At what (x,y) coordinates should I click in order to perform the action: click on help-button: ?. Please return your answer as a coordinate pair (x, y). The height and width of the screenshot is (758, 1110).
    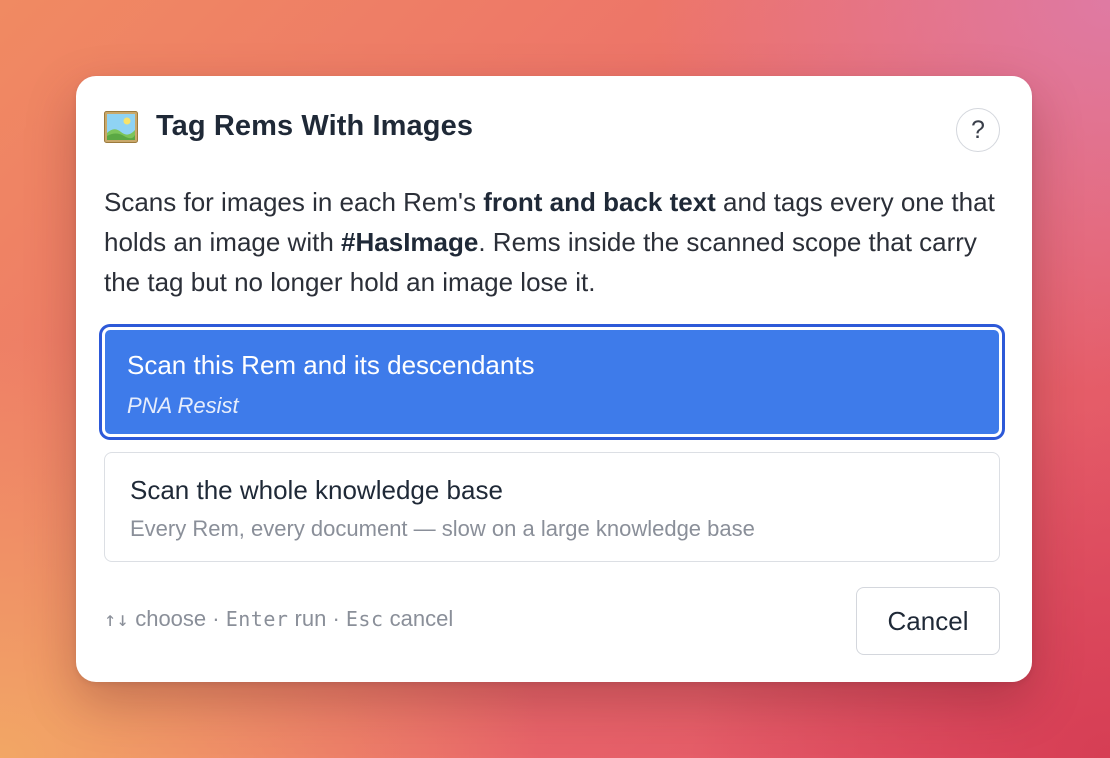
    Looking at the image, I should click on (978, 130).